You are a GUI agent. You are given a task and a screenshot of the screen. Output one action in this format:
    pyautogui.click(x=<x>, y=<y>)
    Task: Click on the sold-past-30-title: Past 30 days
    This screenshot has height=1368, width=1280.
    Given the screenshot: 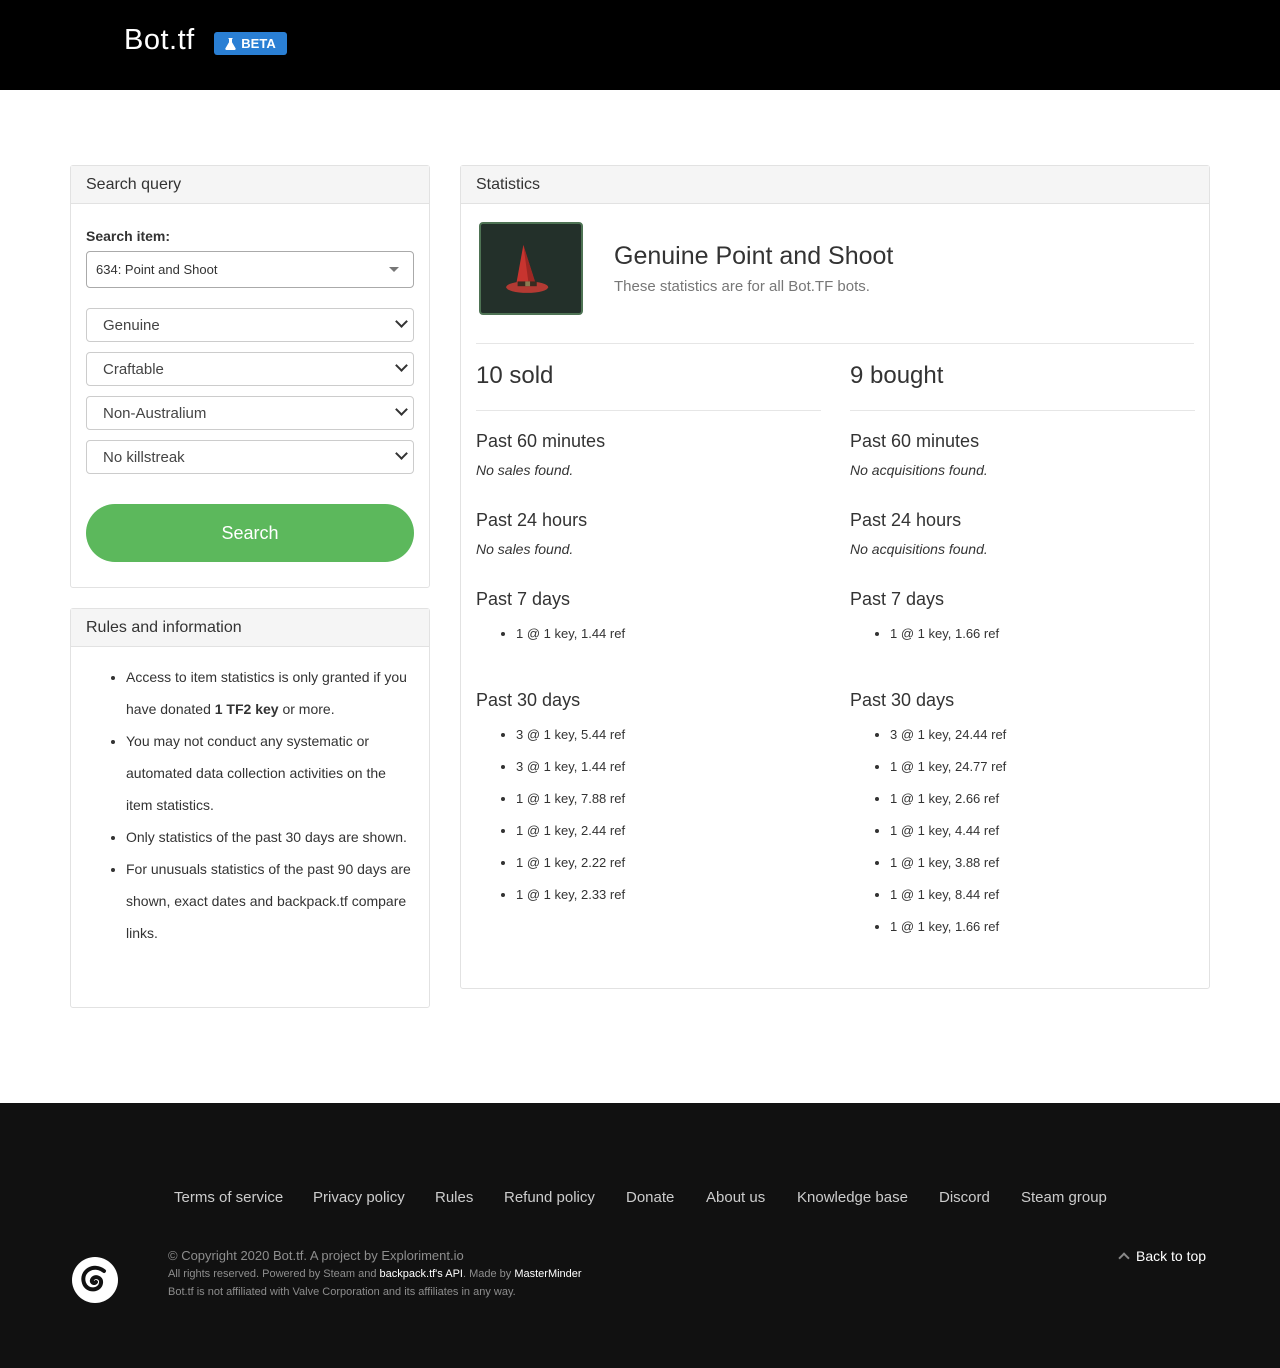 What is the action you would take?
    pyautogui.click(x=528, y=700)
    